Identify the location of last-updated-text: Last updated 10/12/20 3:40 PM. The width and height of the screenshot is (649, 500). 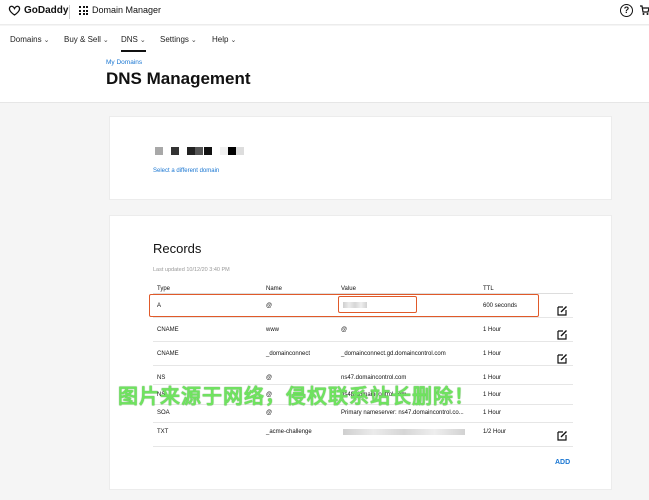
(191, 270).